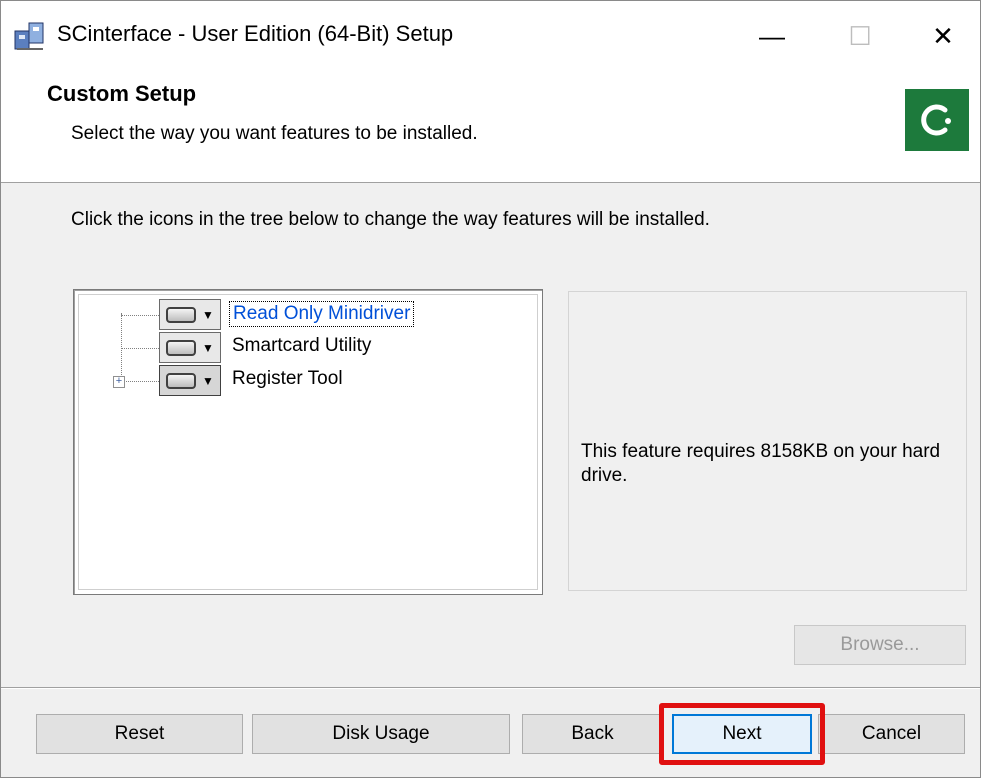  I want to click on brand-logo-icon, so click(937, 120).